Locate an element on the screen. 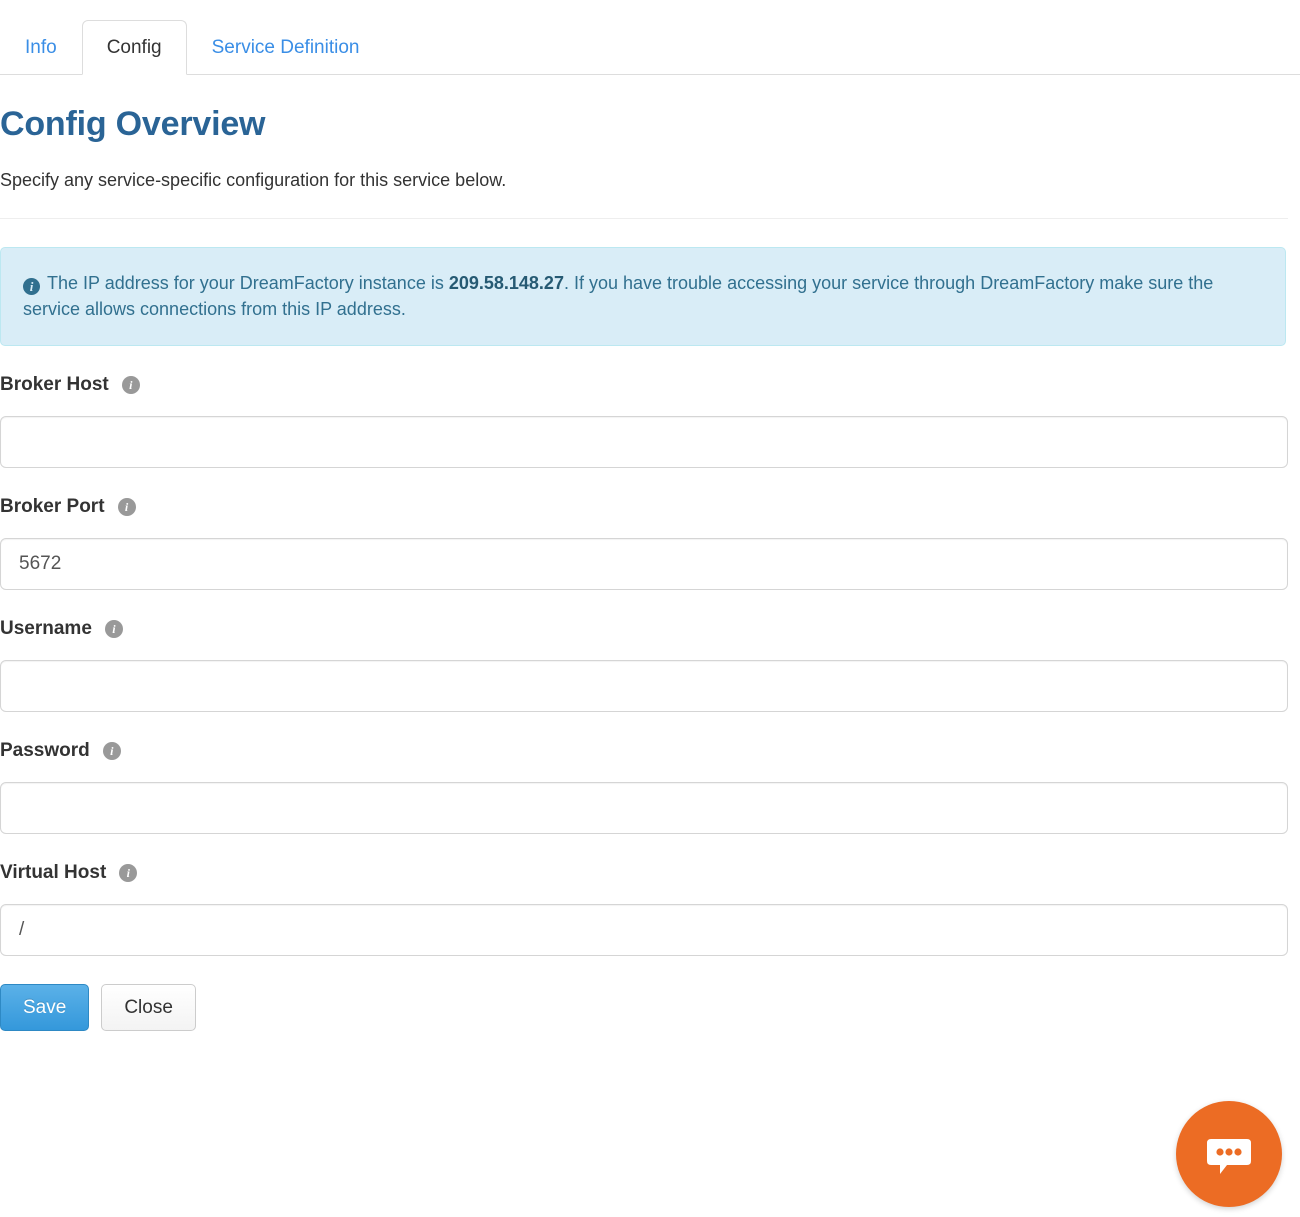 This screenshot has height=1217, width=1300. label-text: Virtual Host is located at coordinates (53, 873).